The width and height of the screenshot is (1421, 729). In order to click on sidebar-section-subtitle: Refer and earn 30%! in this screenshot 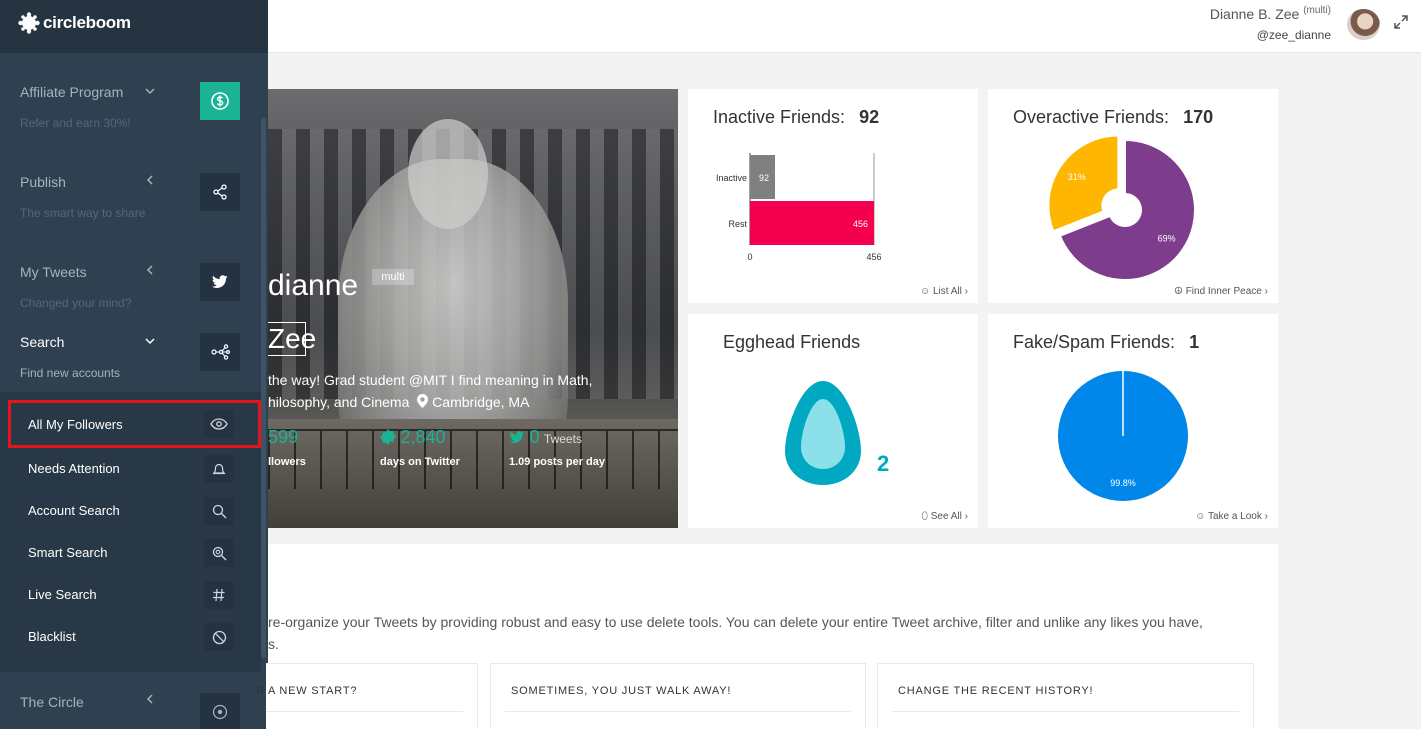, I will do `click(75, 123)`.